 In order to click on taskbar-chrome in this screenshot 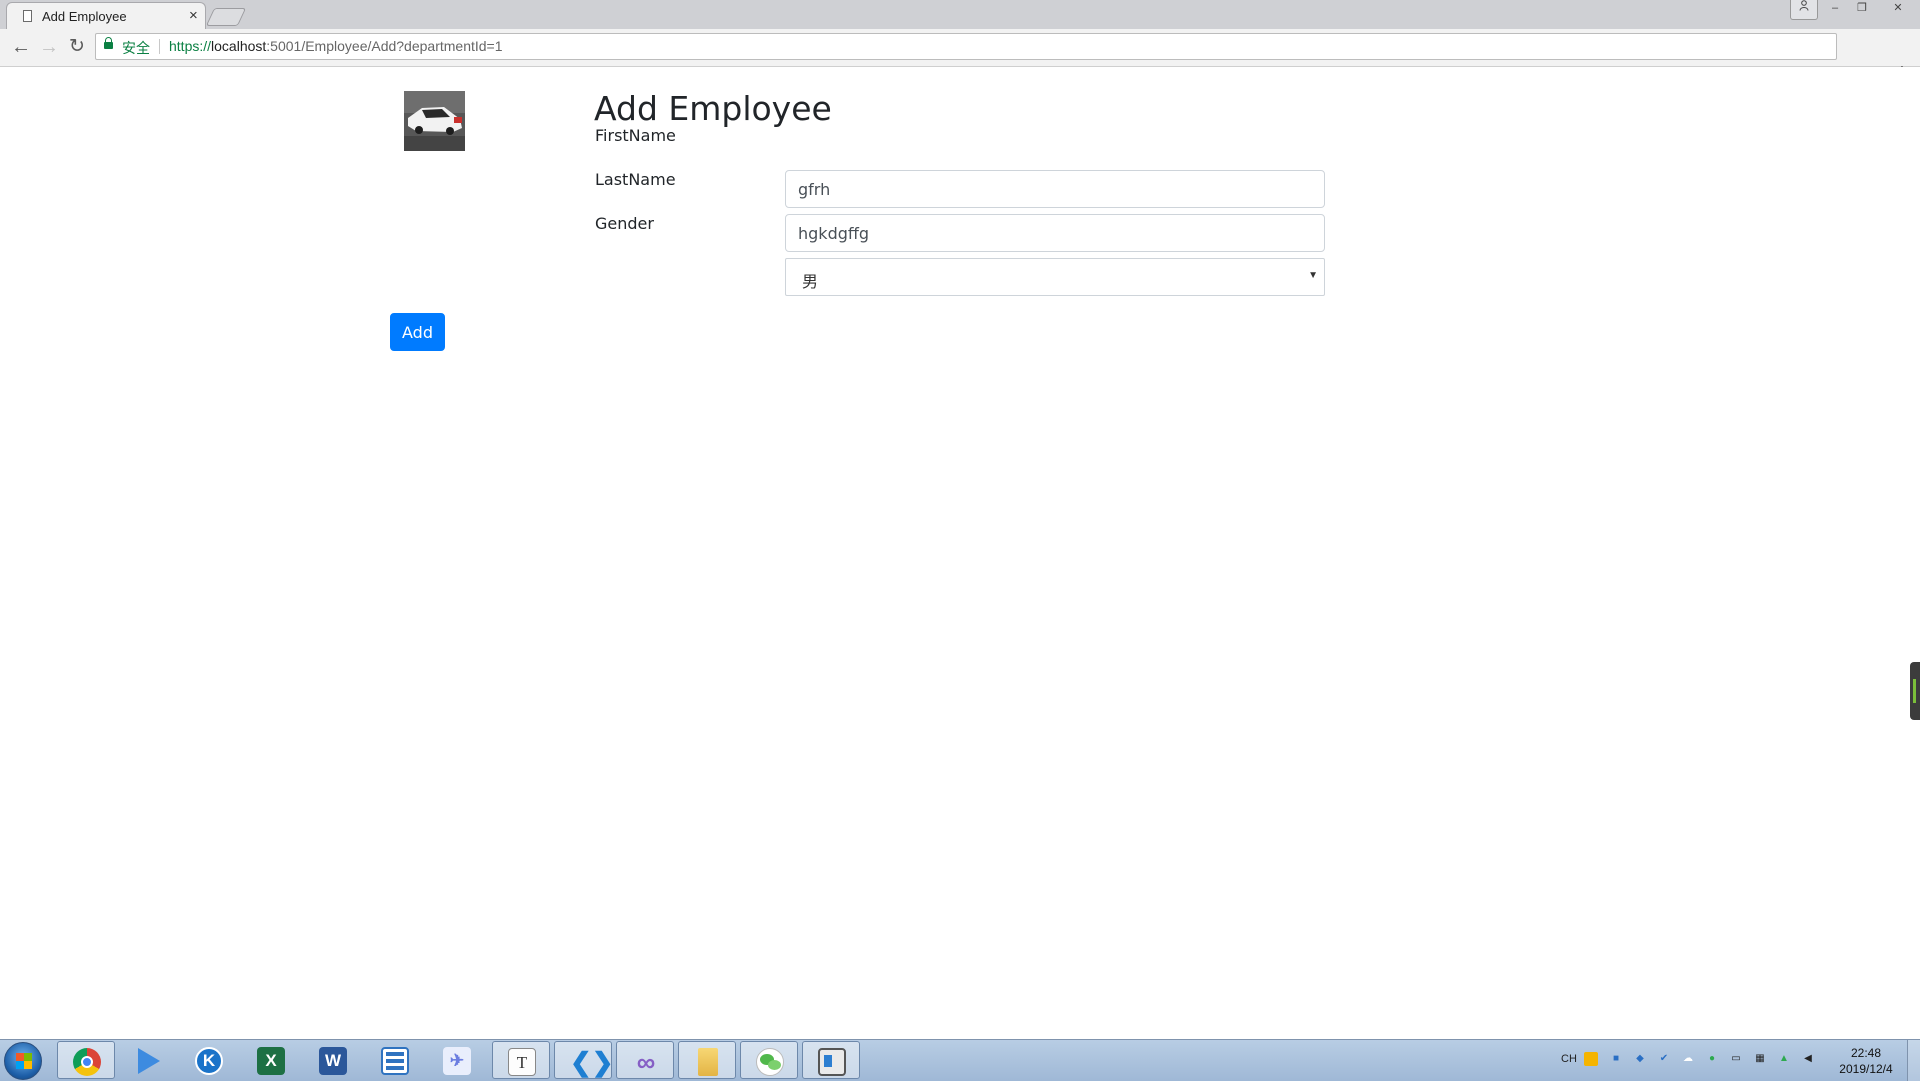, I will do `click(86, 1060)`.